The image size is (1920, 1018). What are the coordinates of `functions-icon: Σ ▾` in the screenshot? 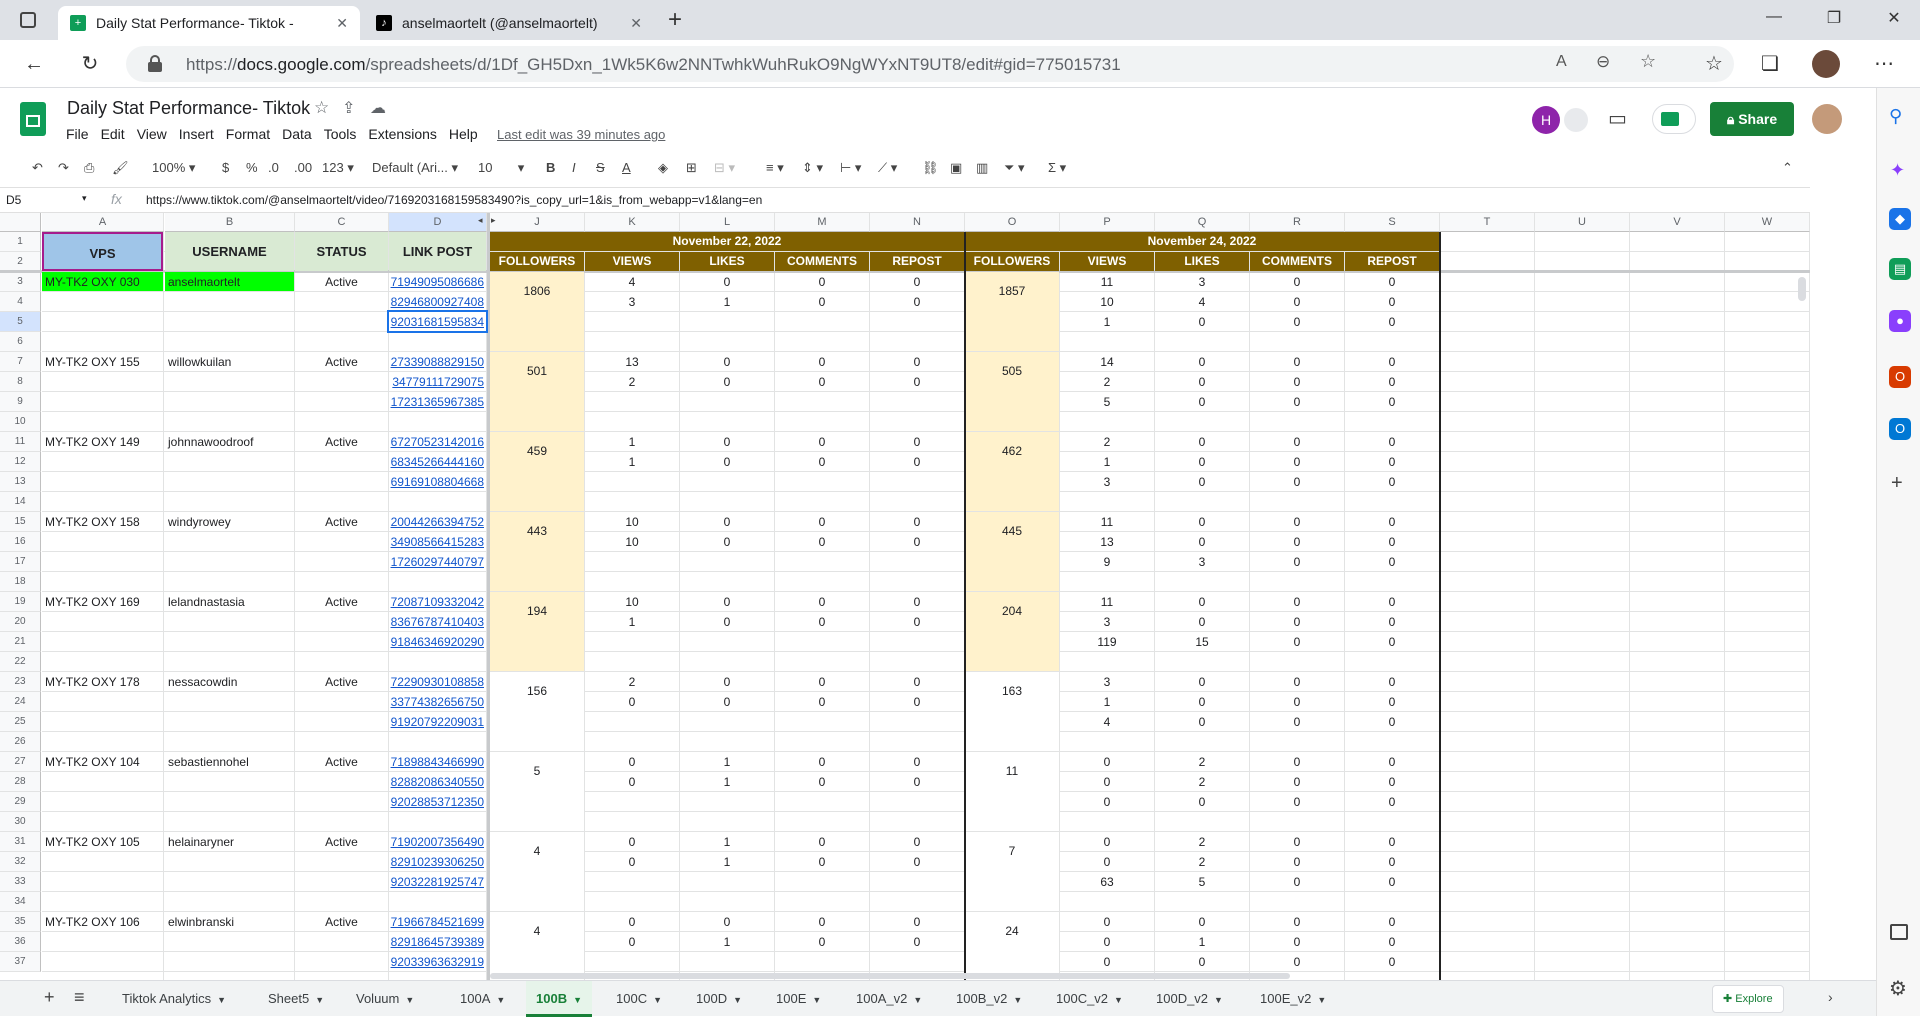 It's located at (1057, 168).